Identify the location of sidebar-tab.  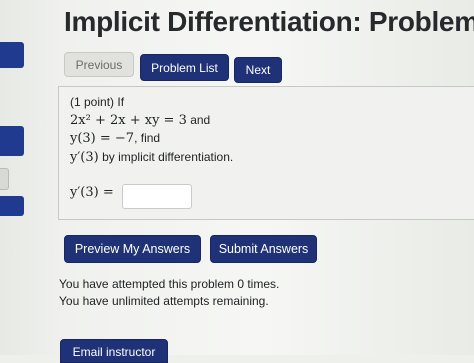
(4, 179).